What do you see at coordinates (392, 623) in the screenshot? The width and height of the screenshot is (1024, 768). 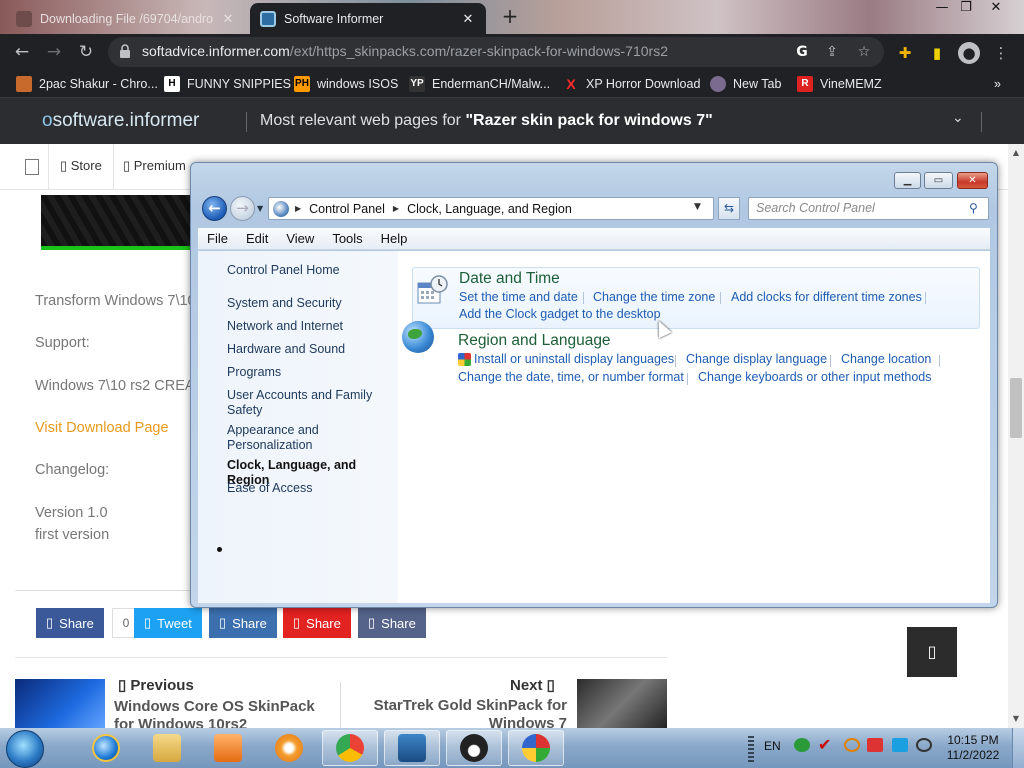 I see `tumblr-share-button: ▯ Share` at bounding box center [392, 623].